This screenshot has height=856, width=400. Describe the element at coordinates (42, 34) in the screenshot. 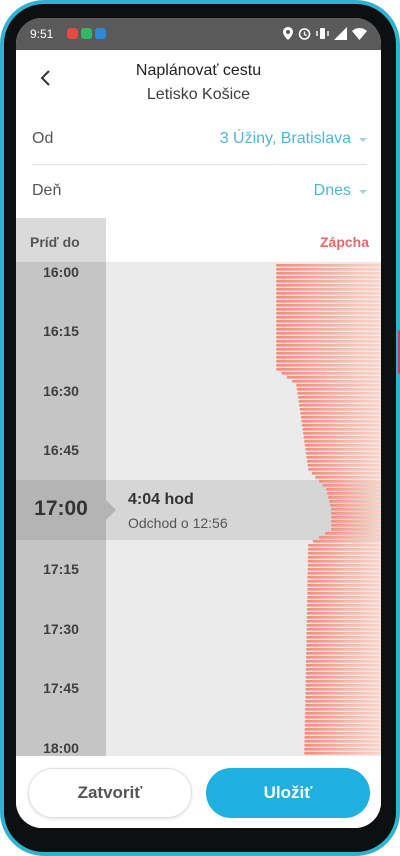

I see `status-time: 9:51` at that location.